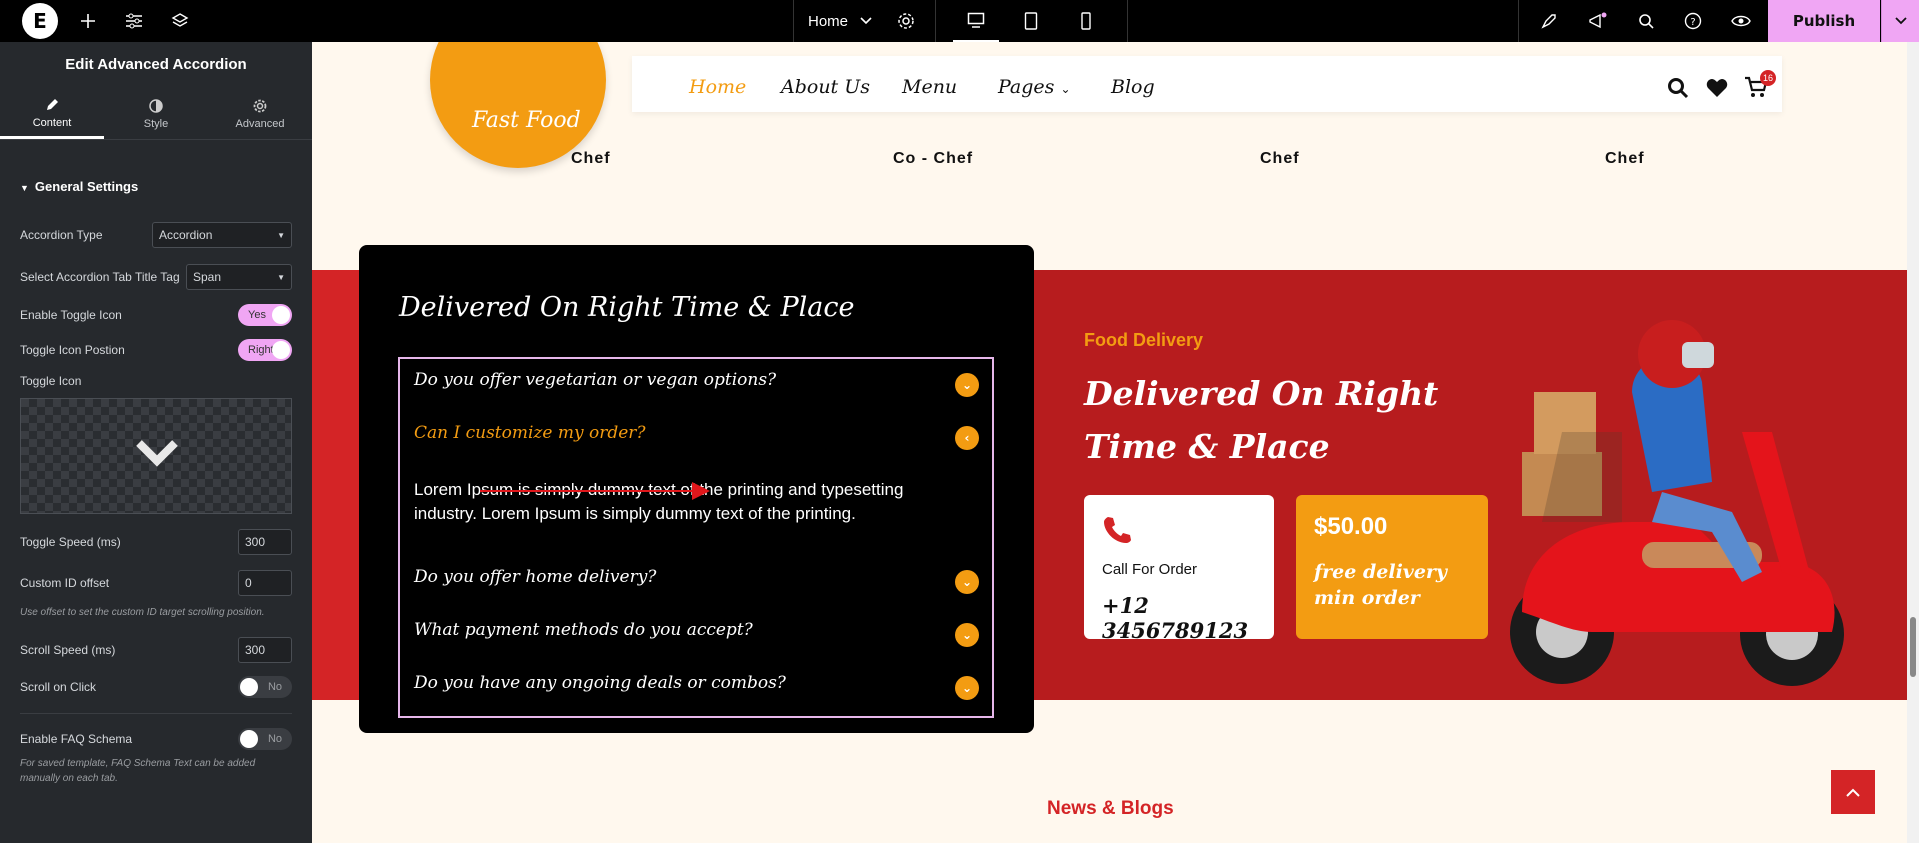  Describe the element at coordinates (260, 114) in the screenshot. I see `tab-advanced: Advanced` at that location.